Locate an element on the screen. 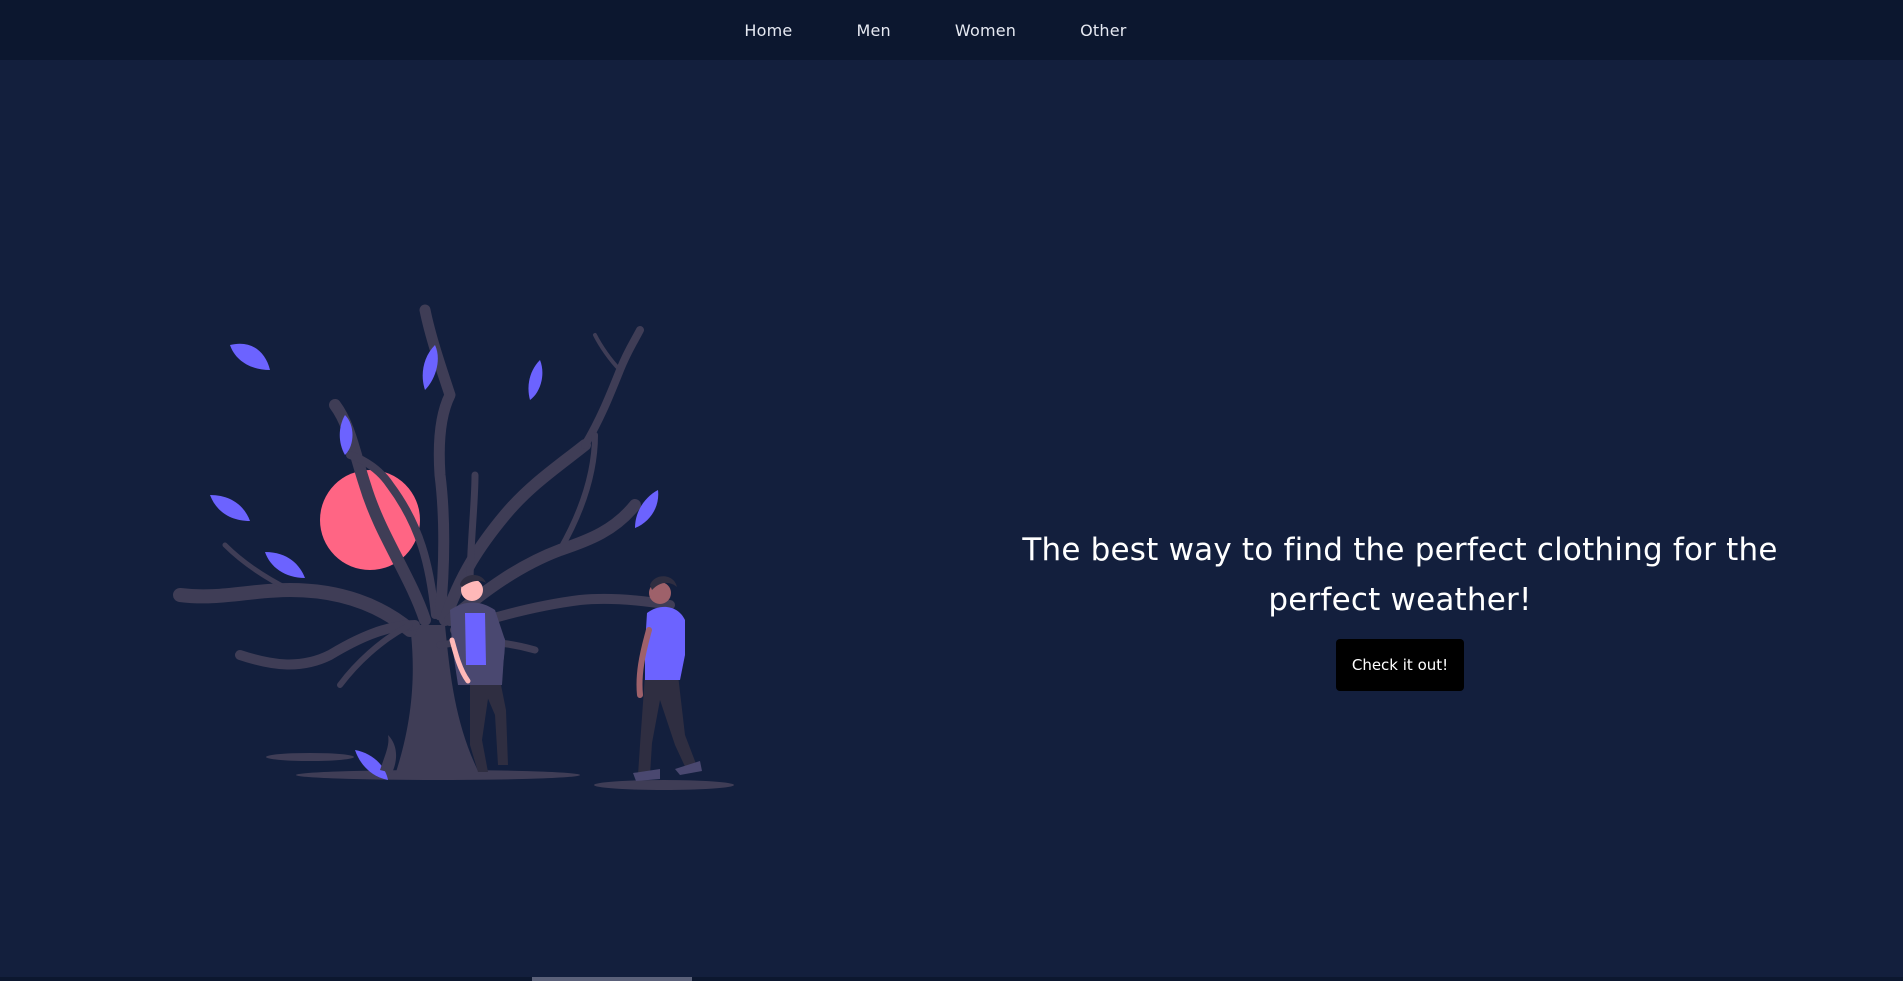  scrollbar-thumb is located at coordinates (612, 979).